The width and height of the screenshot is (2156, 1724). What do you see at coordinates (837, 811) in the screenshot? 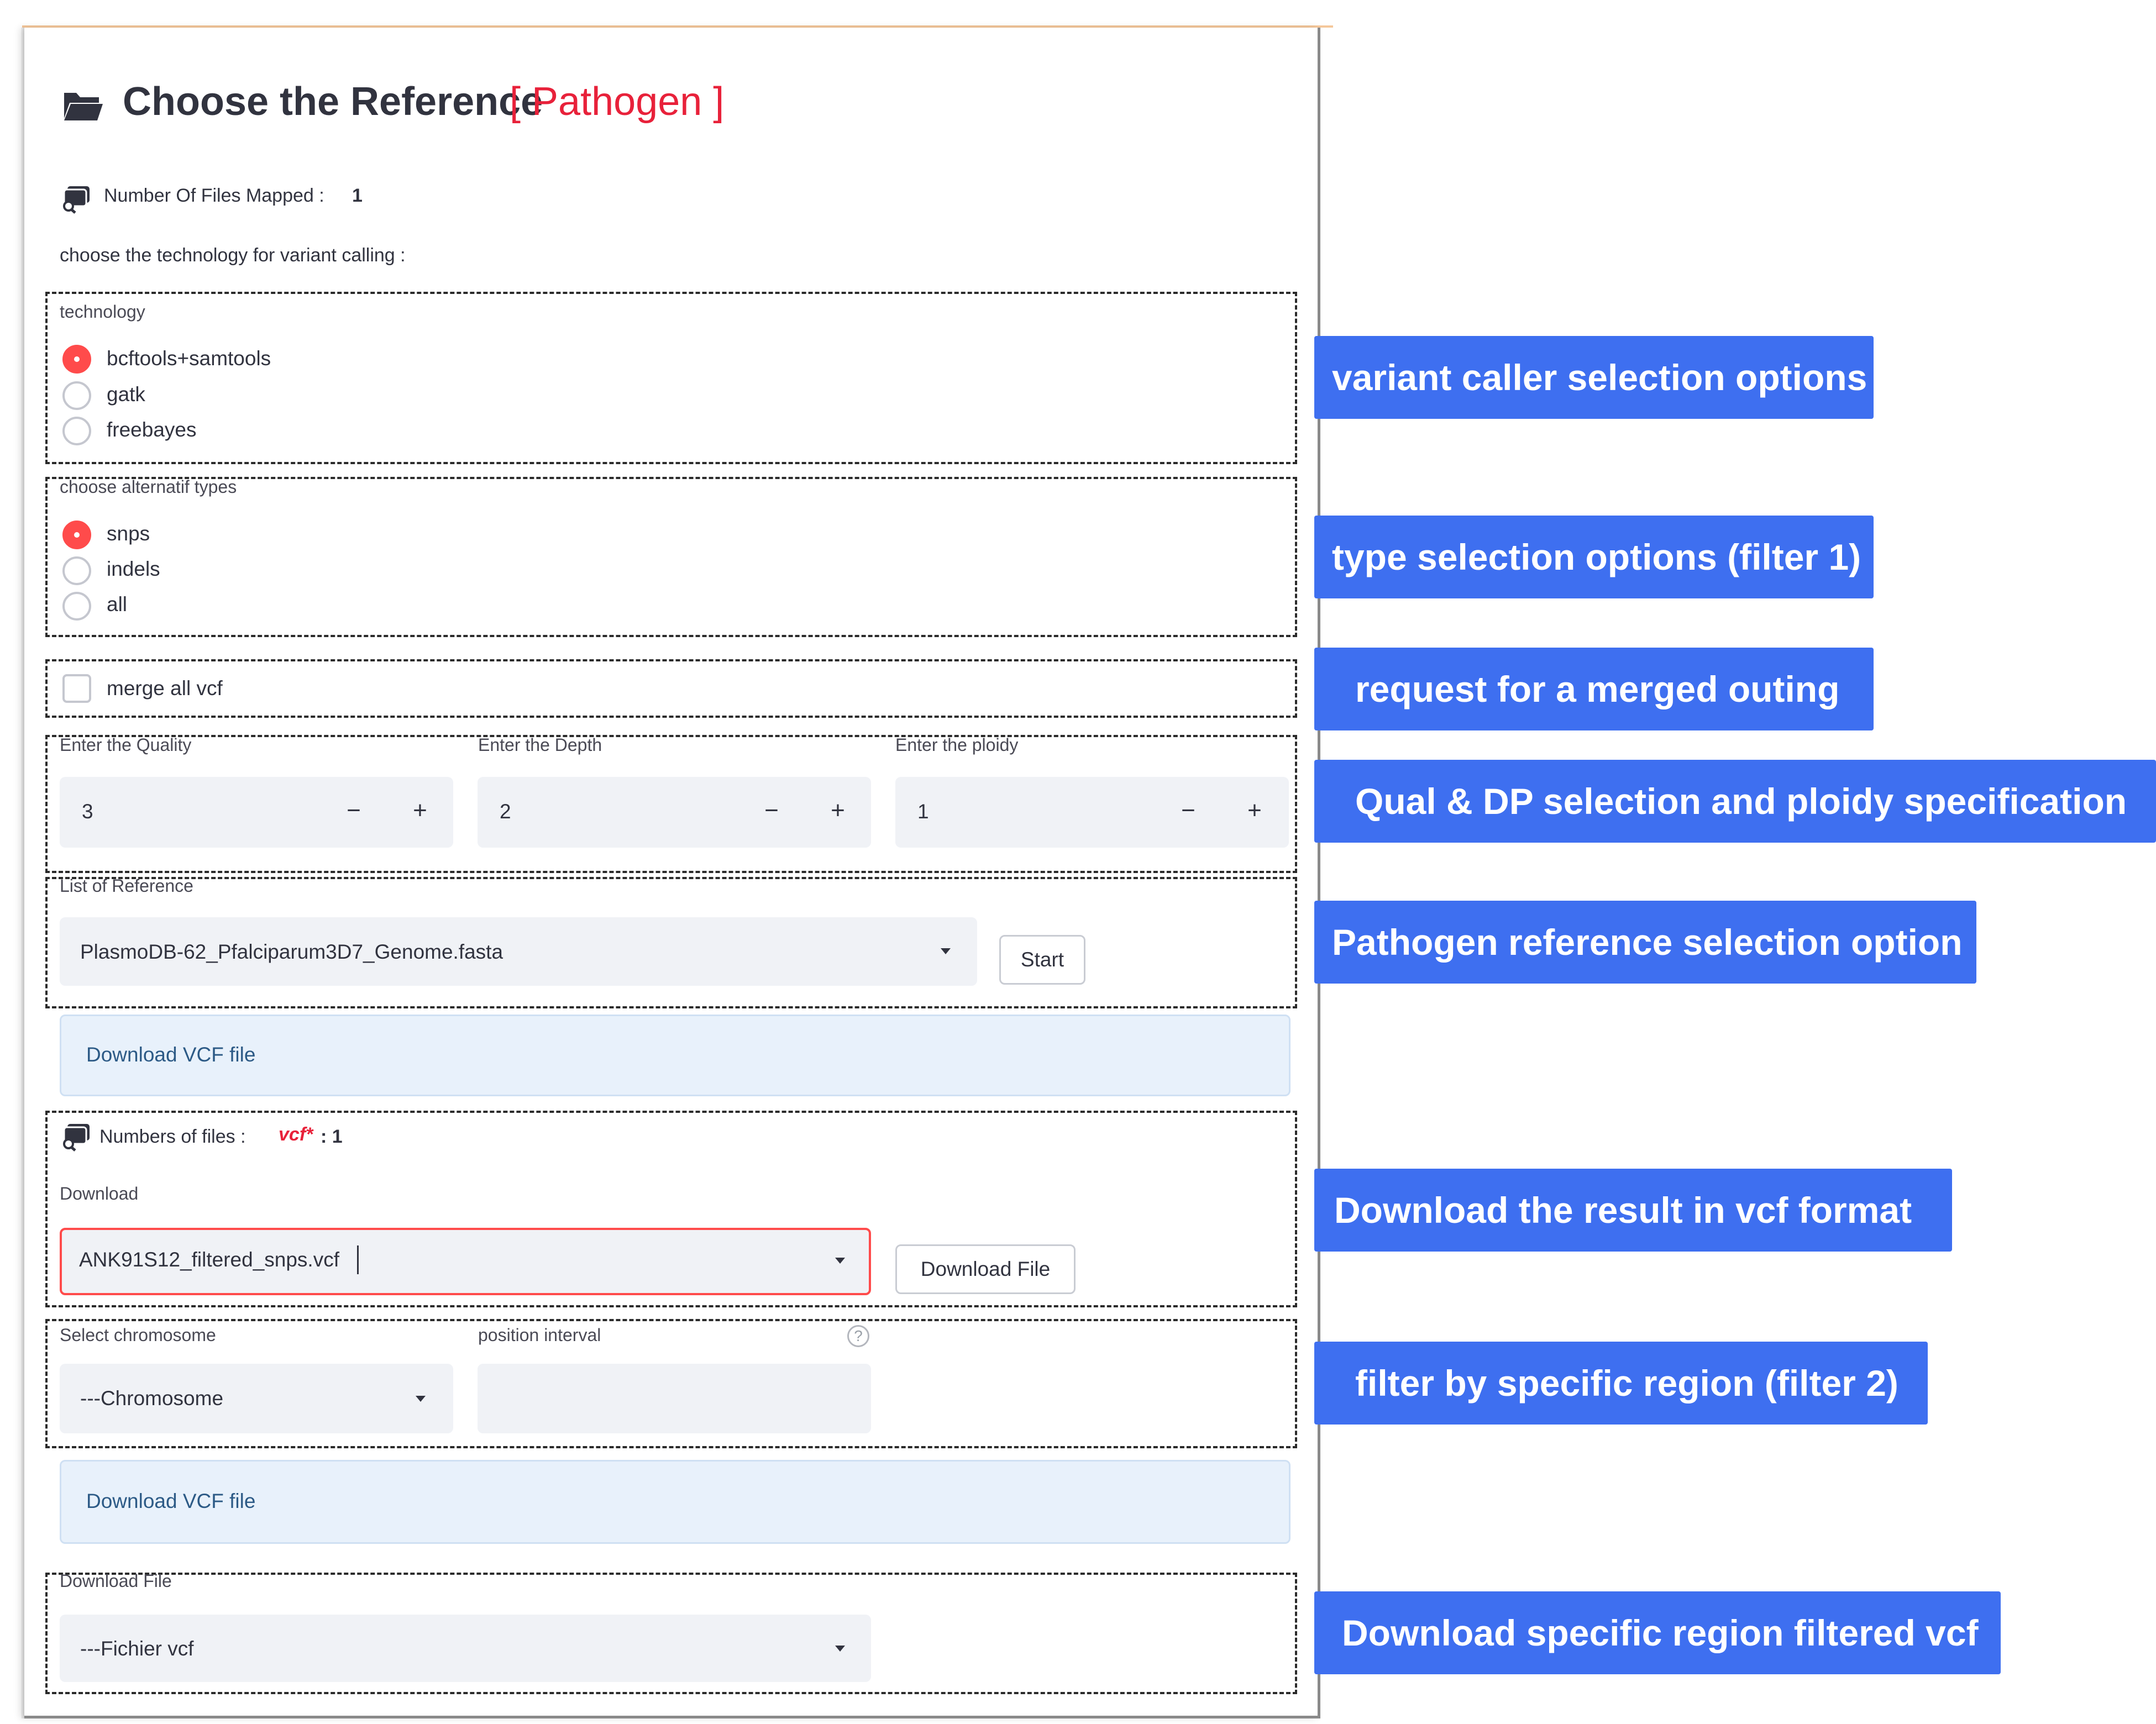
I see `depth-increment-button: +` at bounding box center [837, 811].